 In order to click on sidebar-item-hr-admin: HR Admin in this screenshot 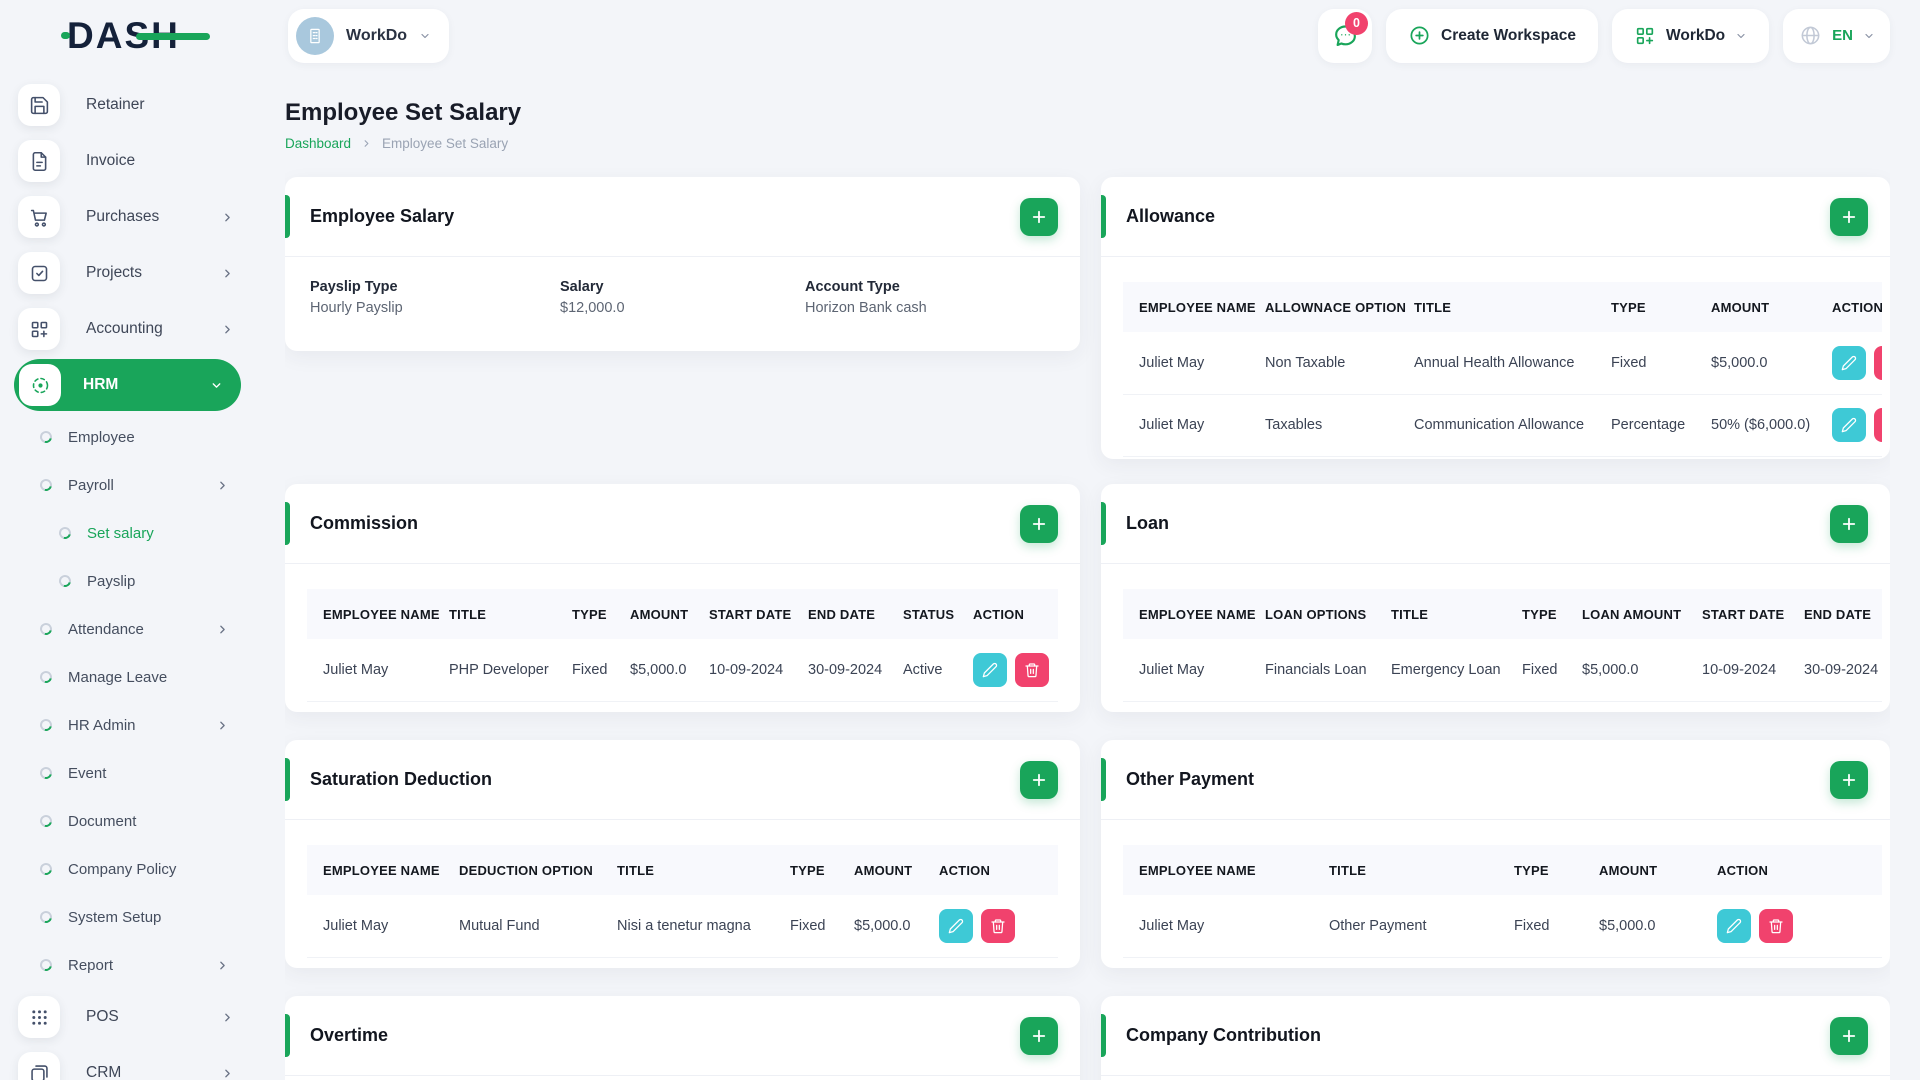, I will do `click(127, 725)`.